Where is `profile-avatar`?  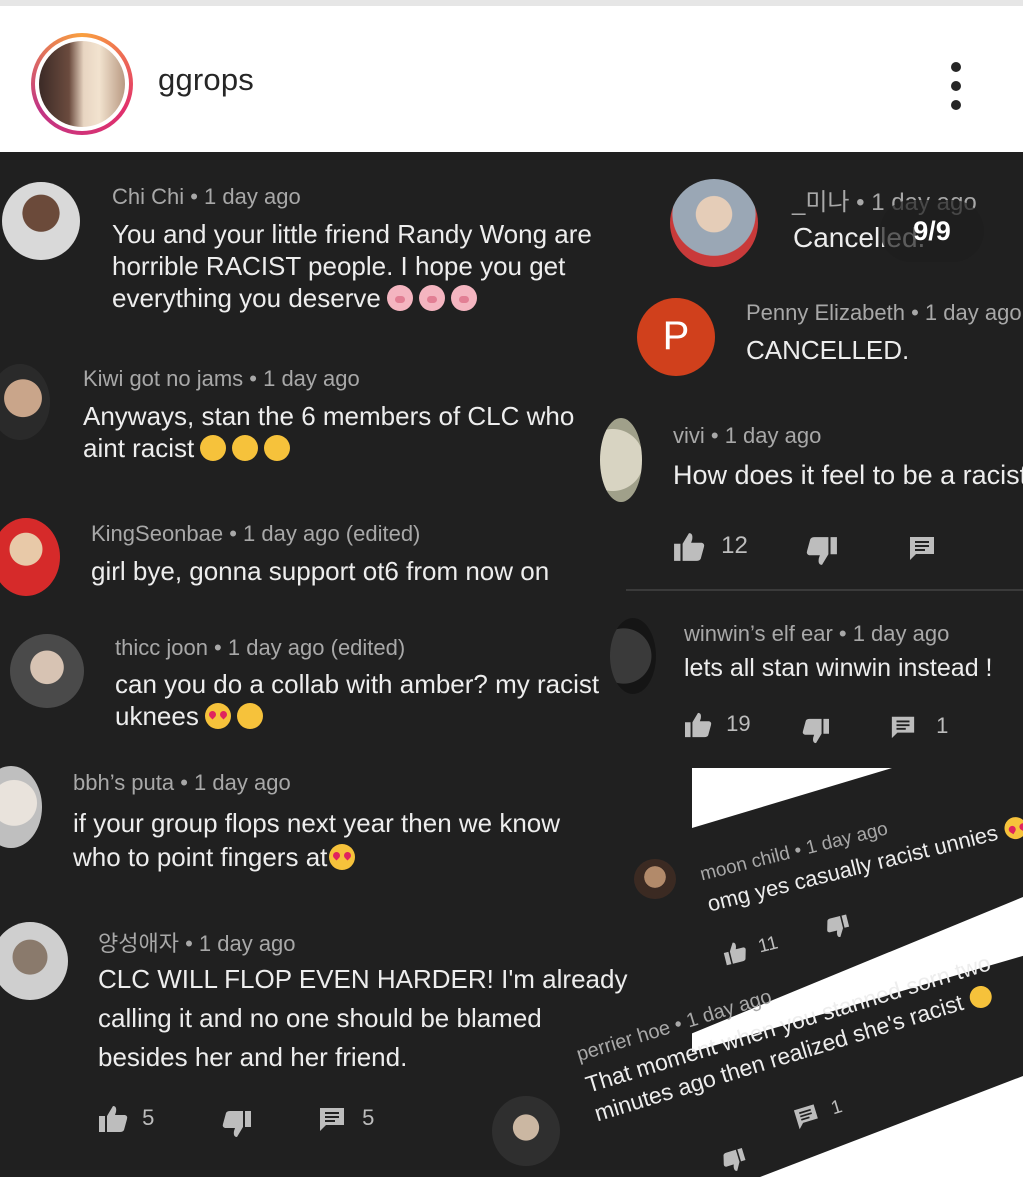
profile-avatar is located at coordinates (82, 84).